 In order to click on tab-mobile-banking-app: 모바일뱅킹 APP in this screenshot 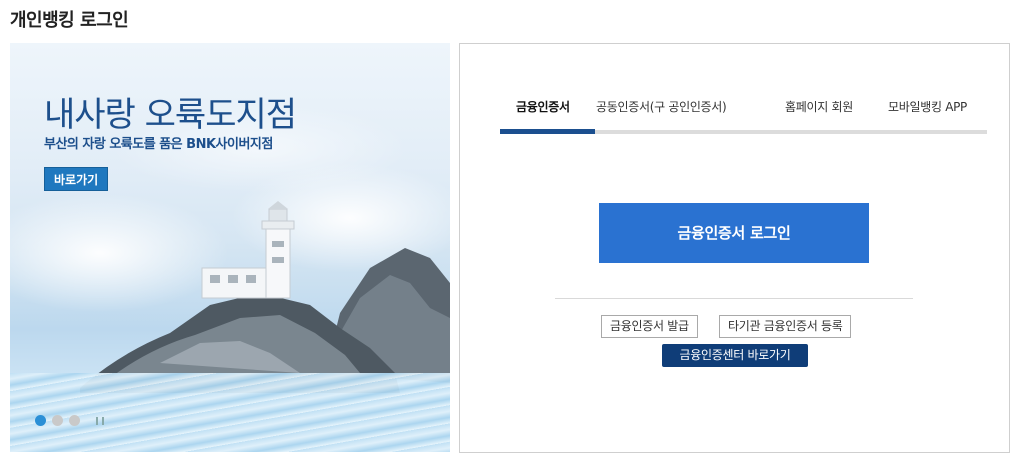, I will do `click(927, 106)`.